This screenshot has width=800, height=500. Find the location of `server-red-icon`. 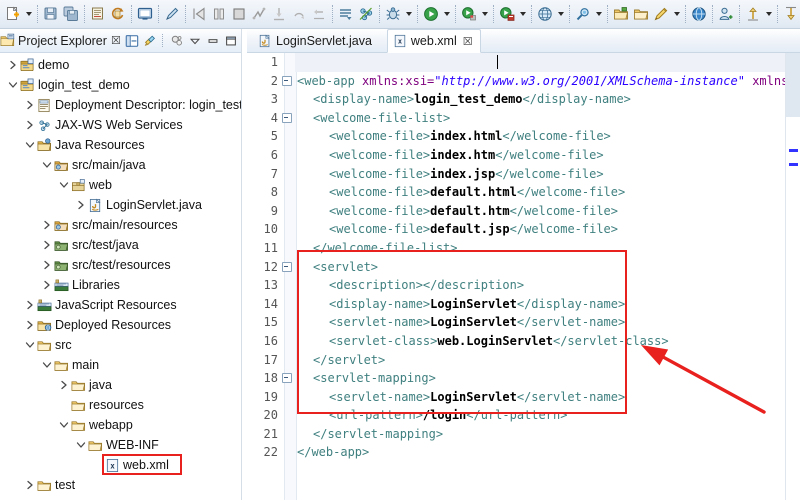

server-red-icon is located at coordinates (507, 14).